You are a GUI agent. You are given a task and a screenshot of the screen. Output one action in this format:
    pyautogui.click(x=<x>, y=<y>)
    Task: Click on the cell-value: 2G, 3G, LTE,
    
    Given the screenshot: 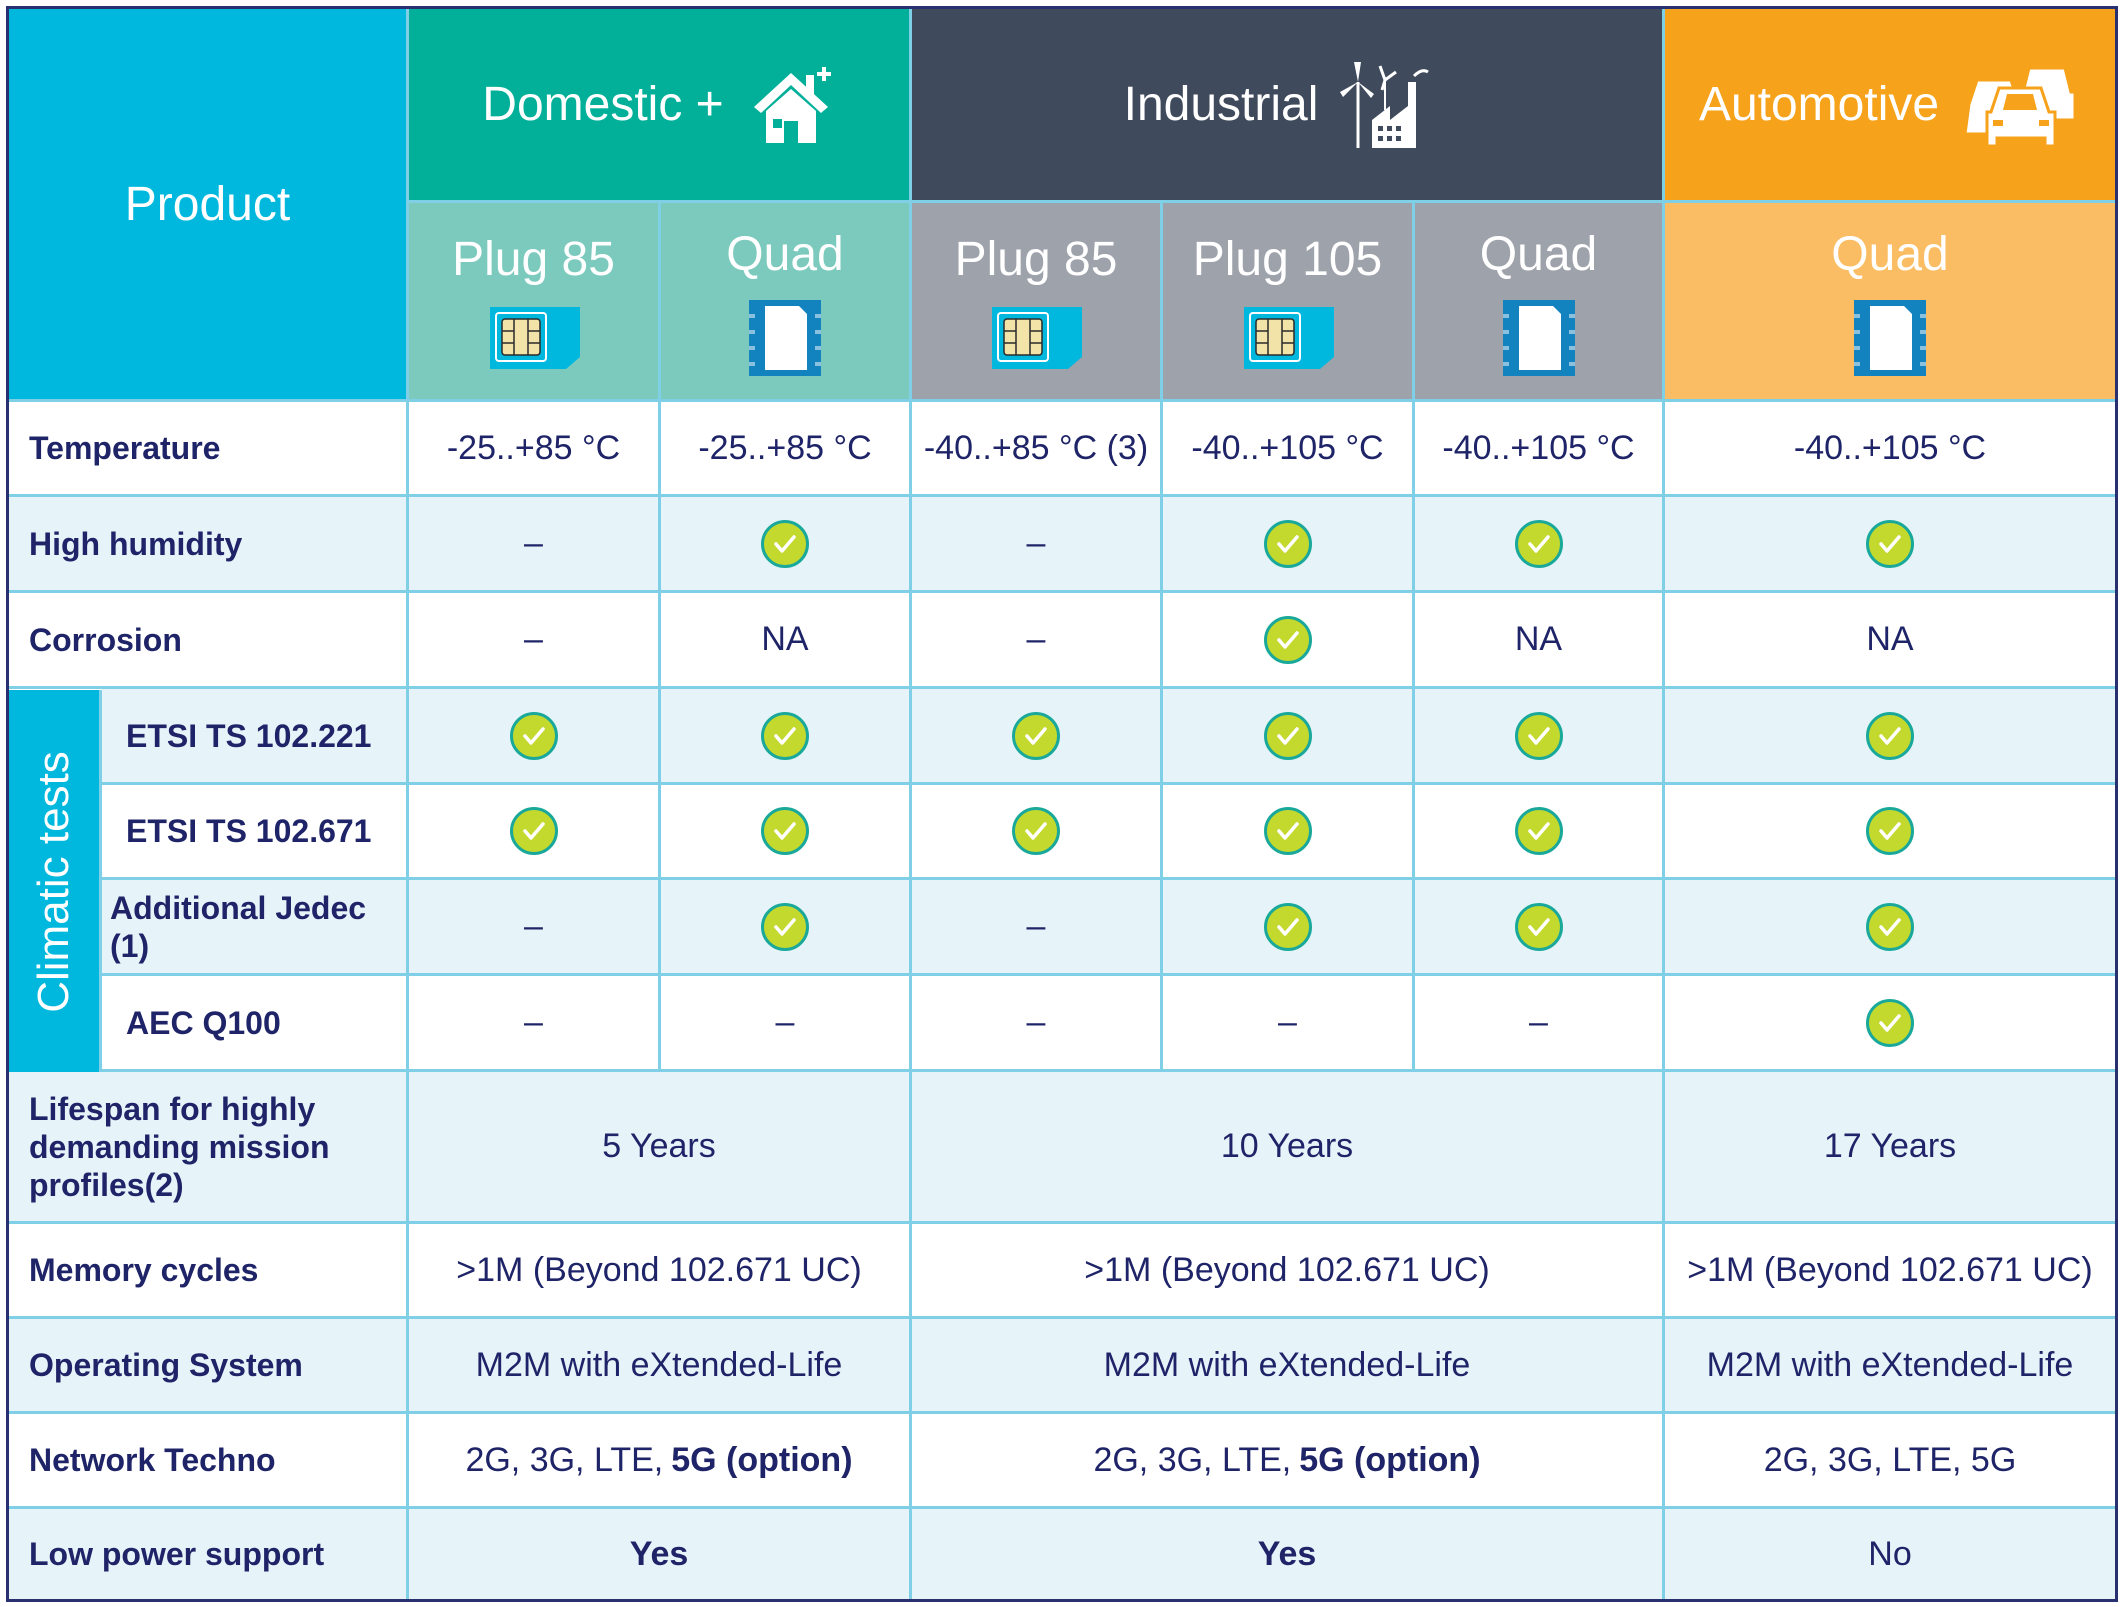 What is the action you would take?
    pyautogui.click(x=1192, y=1459)
    